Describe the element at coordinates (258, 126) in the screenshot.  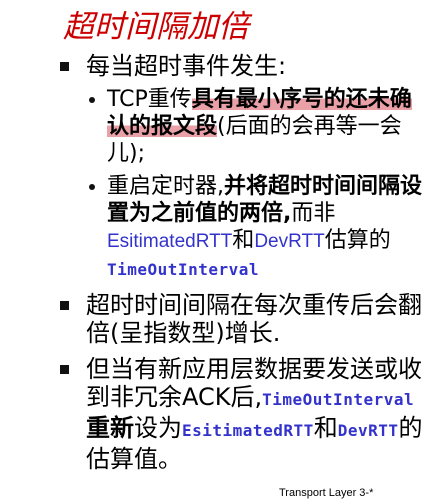
I see `sub-bullet-retransmit: TCP重传具有最小序号的还未确认的报文段(后面的会再等一会儿);` at that location.